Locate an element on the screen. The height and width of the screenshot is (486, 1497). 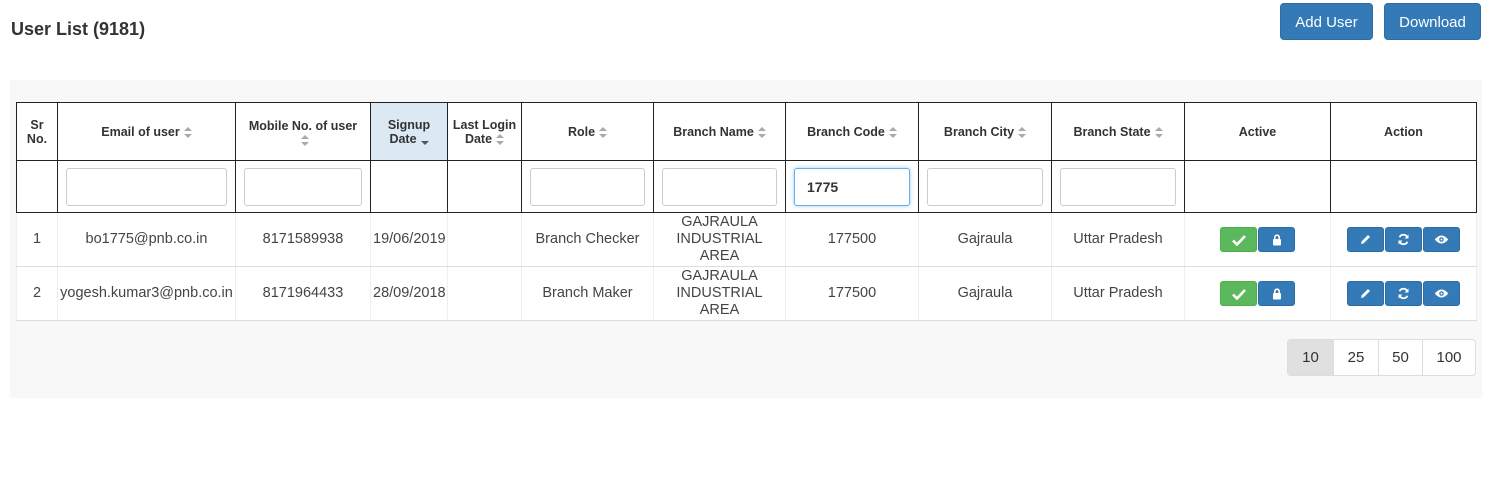
branch-state-filter-input is located at coordinates (1118, 186).